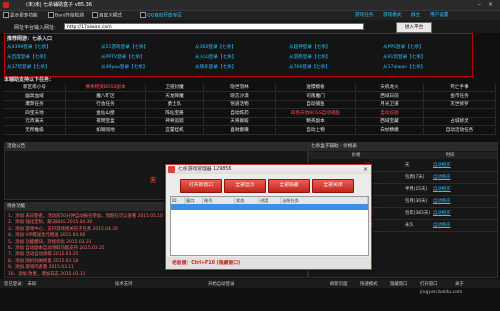 The image size is (500, 311). Describe the element at coordinates (404, 67) in the screenshot. I see `login-link: 从17aiwan【七杀】` at that location.